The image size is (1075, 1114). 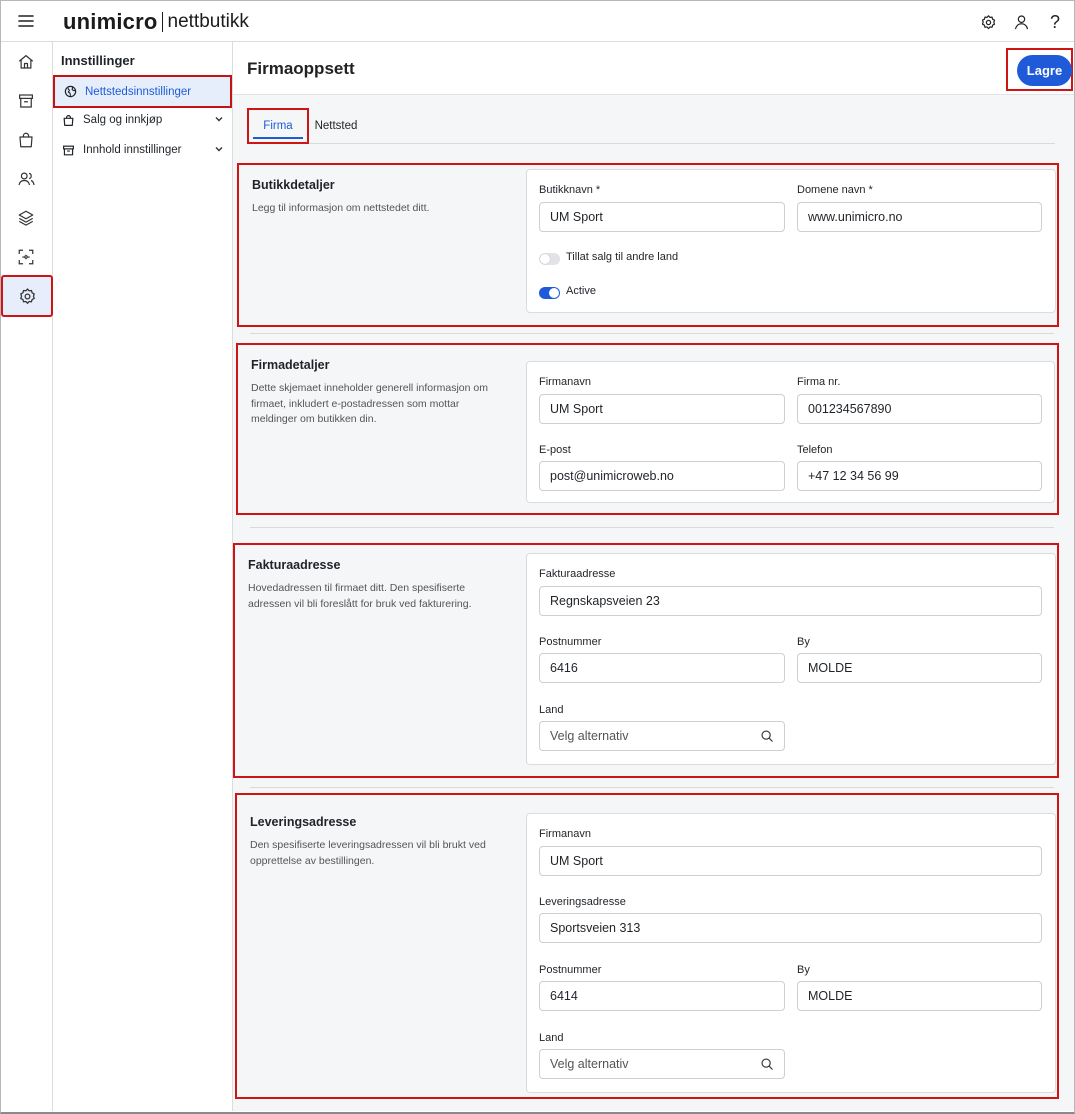 What do you see at coordinates (537, 21) in the screenshot?
I see `top-bar: unimicro nettbutikk ?` at bounding box center [537, 21].